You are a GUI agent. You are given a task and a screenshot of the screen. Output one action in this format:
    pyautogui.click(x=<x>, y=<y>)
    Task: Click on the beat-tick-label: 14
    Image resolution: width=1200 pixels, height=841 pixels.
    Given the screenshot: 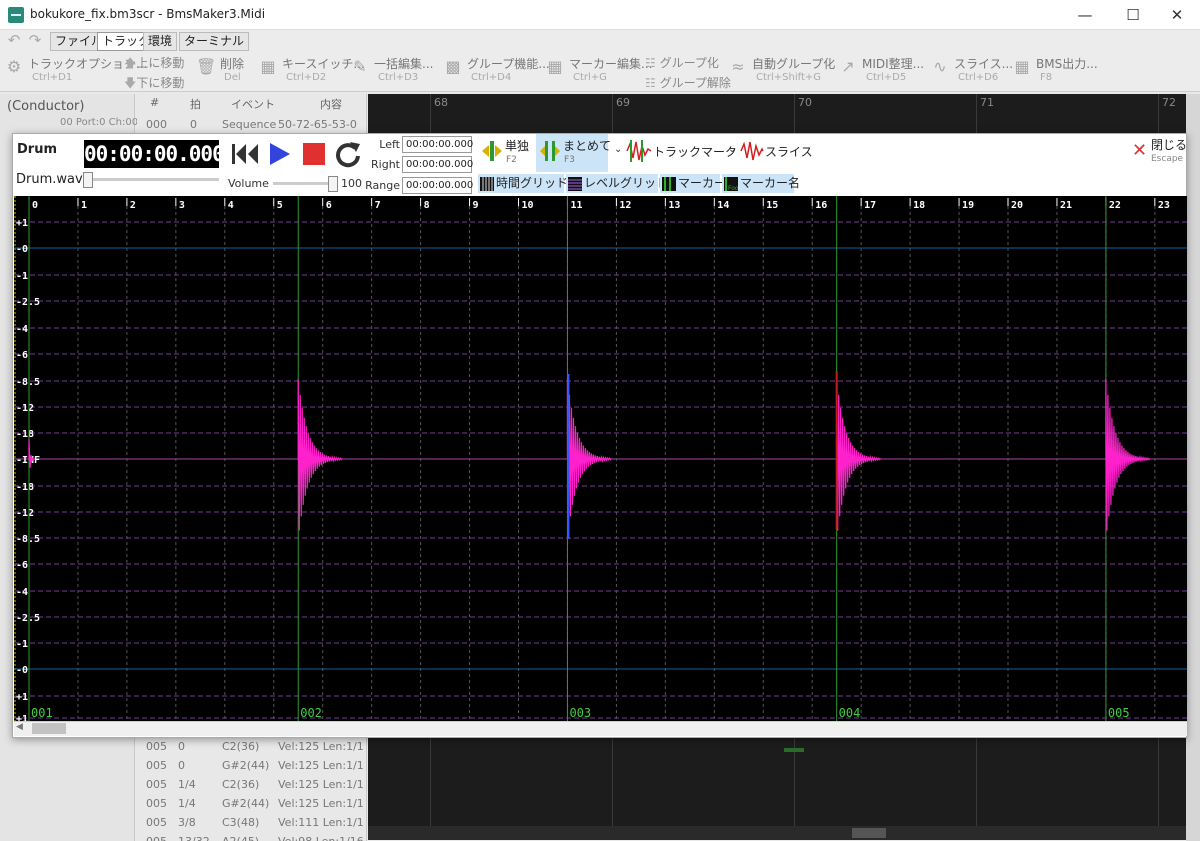 What is the action you would take?
    pyautogui.click(x=723, y=205)
    